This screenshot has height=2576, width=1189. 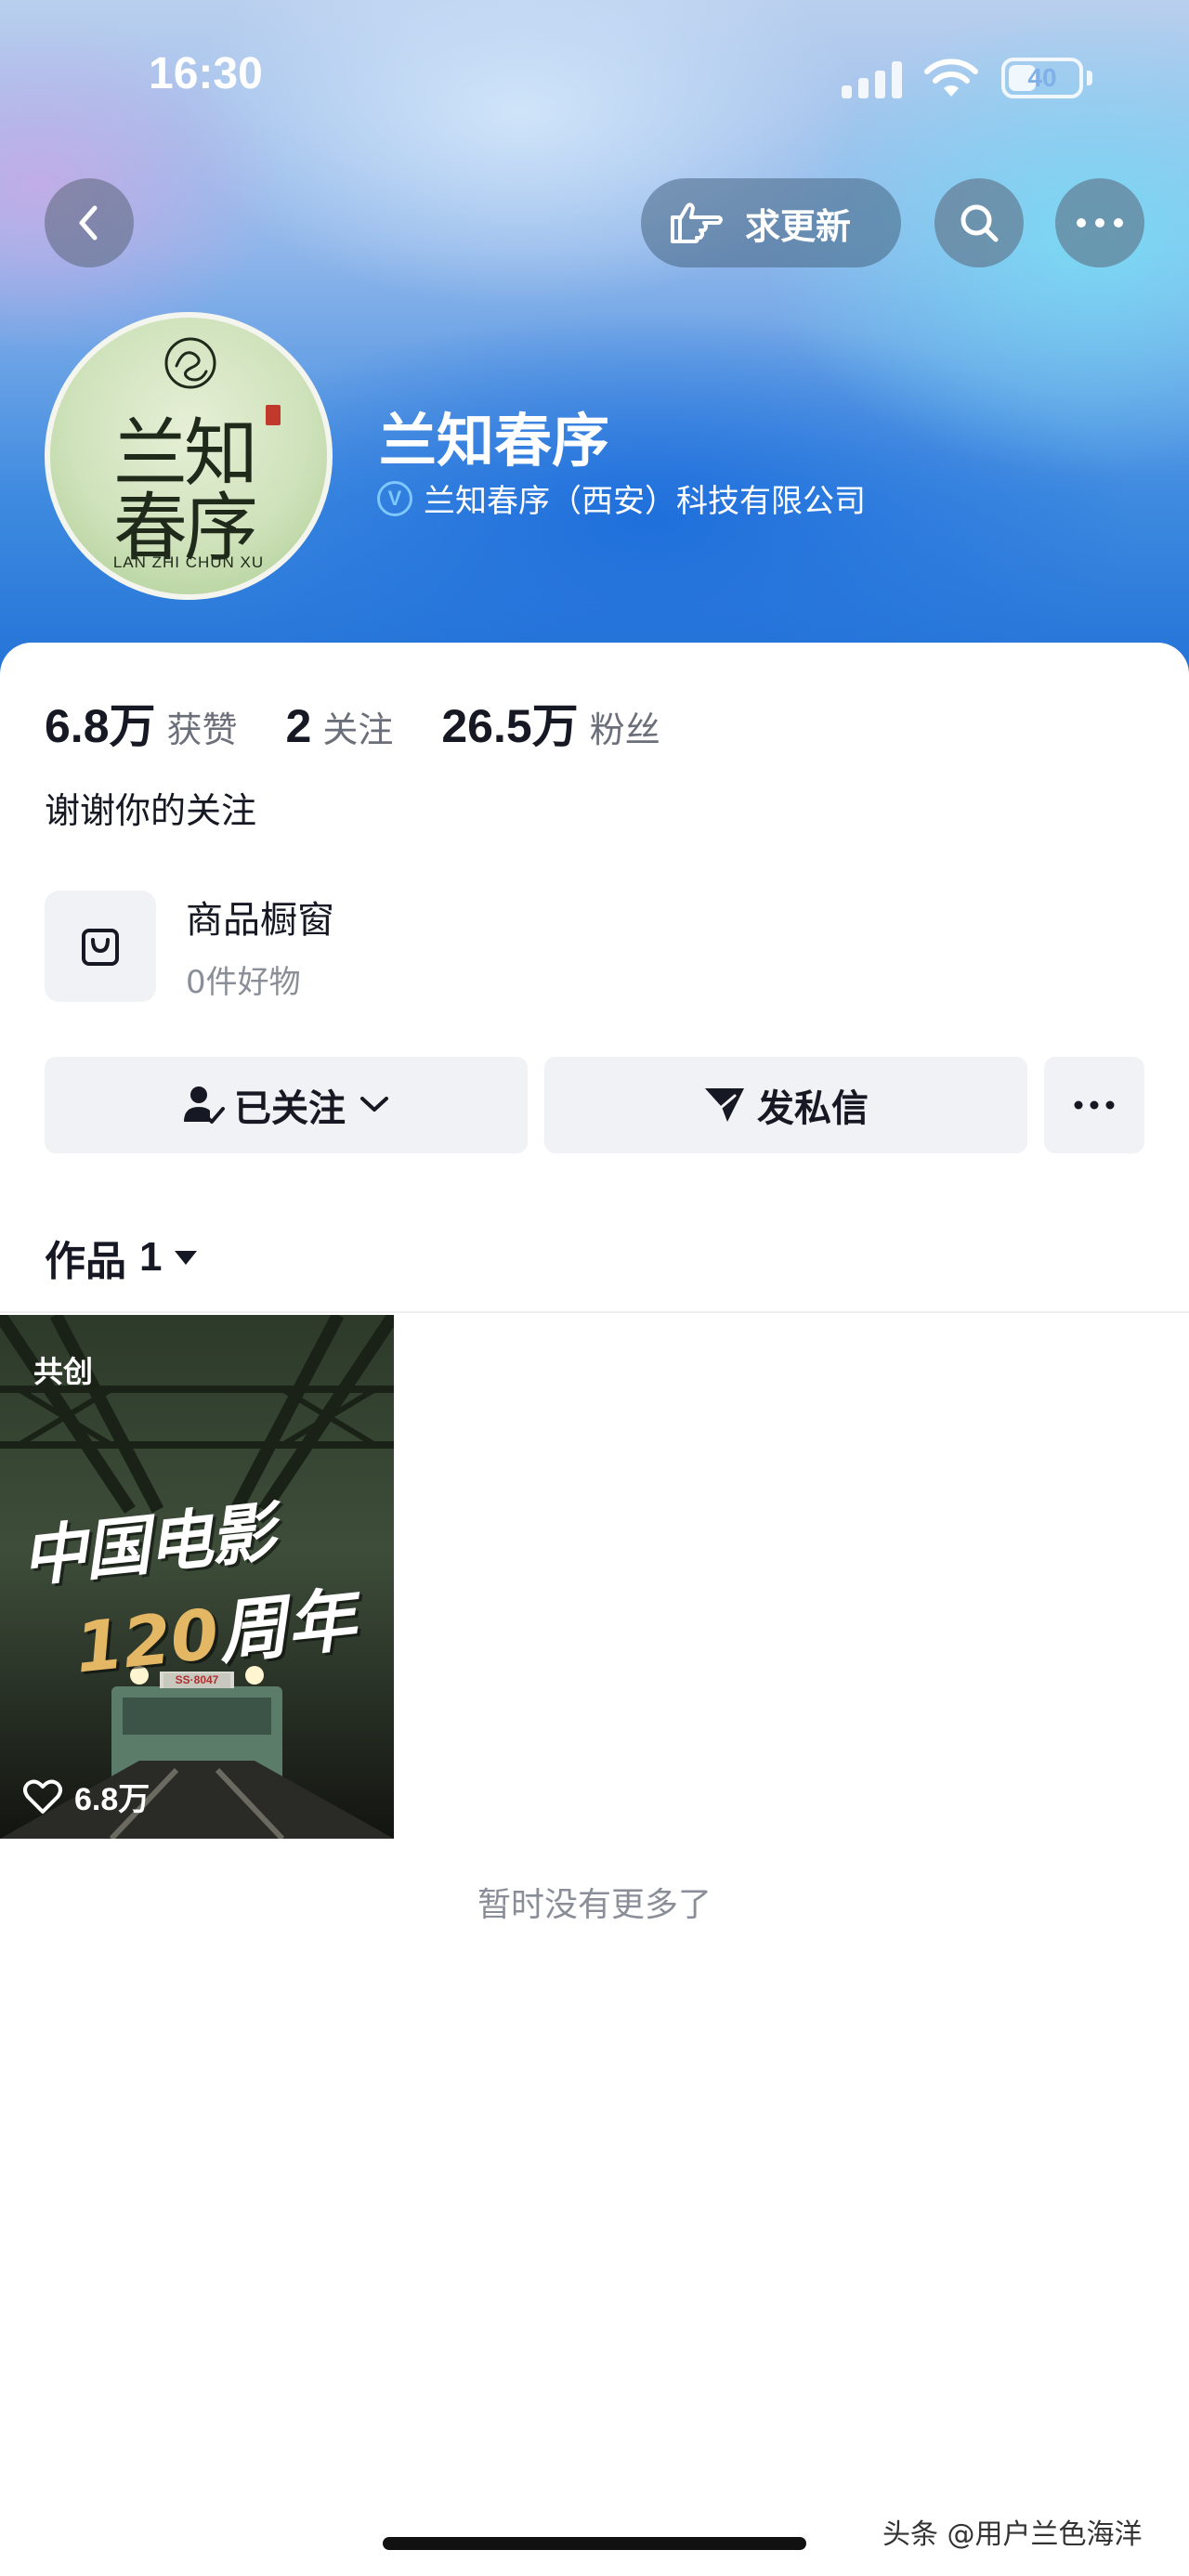 What do you see at coordinates (204, 1105) in the screenshot?
I see `user-check-icon` at bounding box center [204, 1105].